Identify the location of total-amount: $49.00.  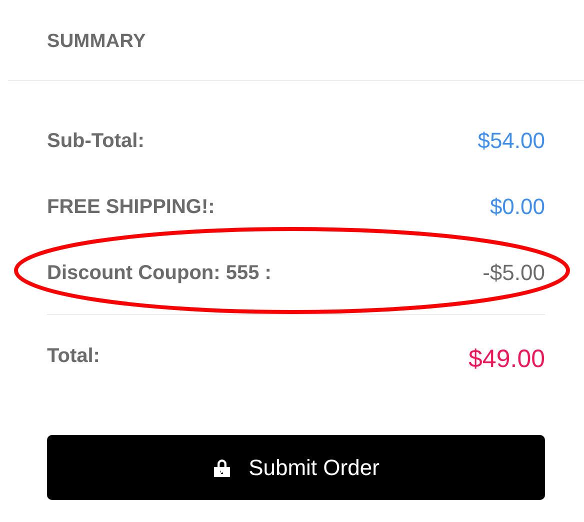
(506, 359).